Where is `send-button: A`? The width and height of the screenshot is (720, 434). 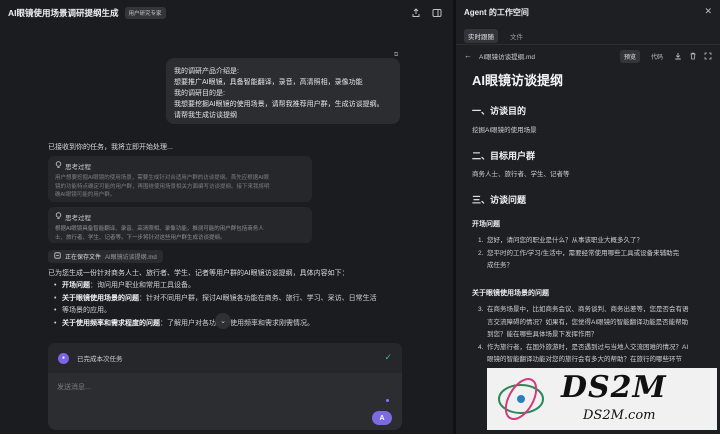 send-button: A is located at coordinates (382, 418).